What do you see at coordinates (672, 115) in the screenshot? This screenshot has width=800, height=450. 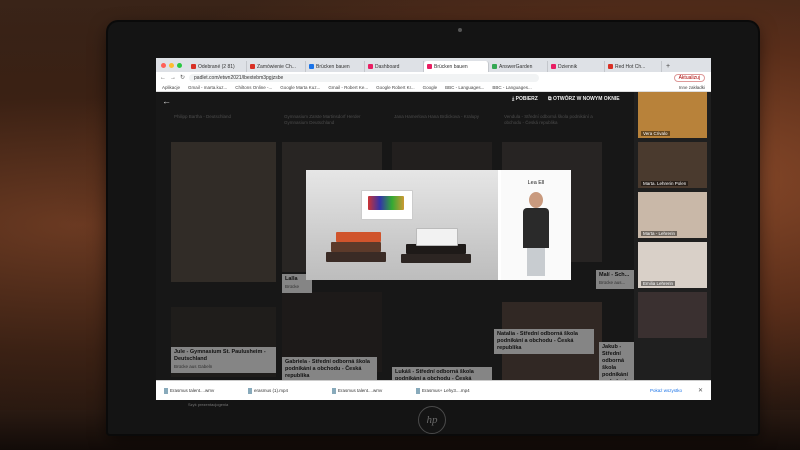 I see `participant-video: Vera Crivalo` at bounding box center [672, 115].